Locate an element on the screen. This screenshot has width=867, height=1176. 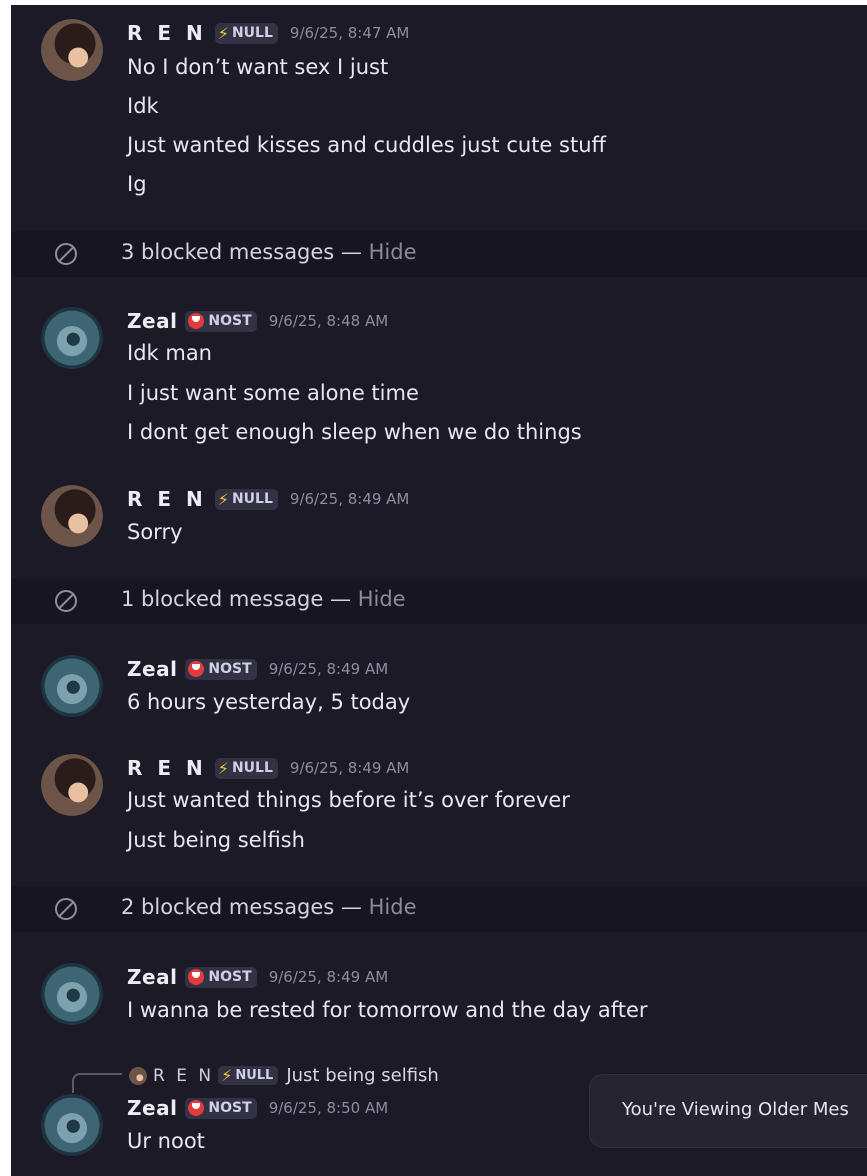
message-line: 6 hours yesterday, 5 today is located at coordinates (269, 702).